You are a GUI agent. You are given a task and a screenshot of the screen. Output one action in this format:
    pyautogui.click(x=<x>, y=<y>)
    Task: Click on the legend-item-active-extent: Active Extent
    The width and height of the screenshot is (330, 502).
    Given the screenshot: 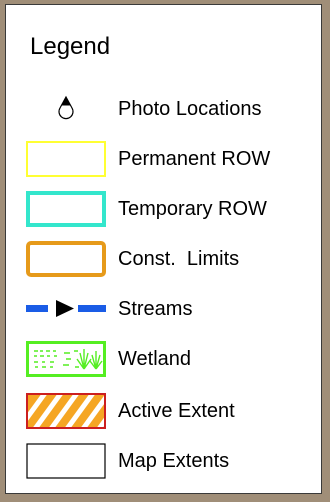 What is the action you would take?
    pyautogui.click(x=163, y=411)
    